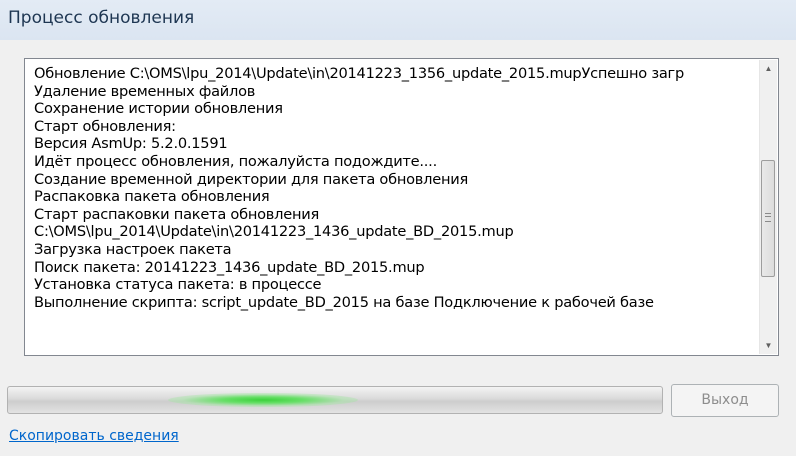 The height and width of the screenshot is (456, 796). Describe the element at coordinates (145, 91) in the screenshot. I see `log-line: Удаление временных файлов` at that location.